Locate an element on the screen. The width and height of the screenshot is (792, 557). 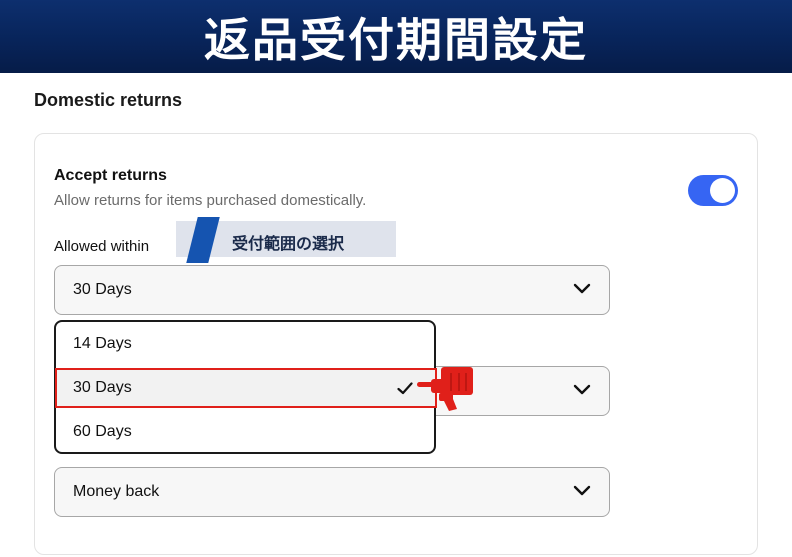
option-14-days: 14 Days is located at coordinates (245, 344).